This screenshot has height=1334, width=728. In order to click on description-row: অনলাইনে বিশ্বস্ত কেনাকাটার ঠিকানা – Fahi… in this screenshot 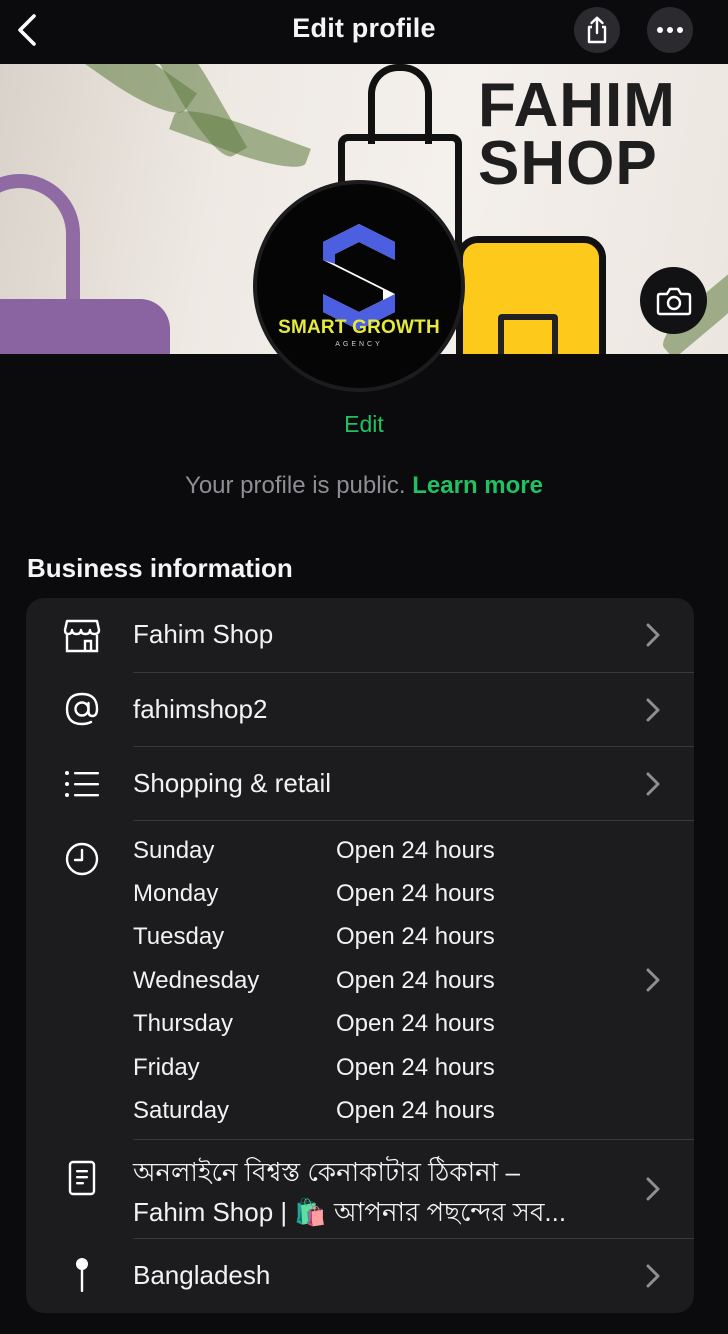, I will do `click(360, 1189)`.